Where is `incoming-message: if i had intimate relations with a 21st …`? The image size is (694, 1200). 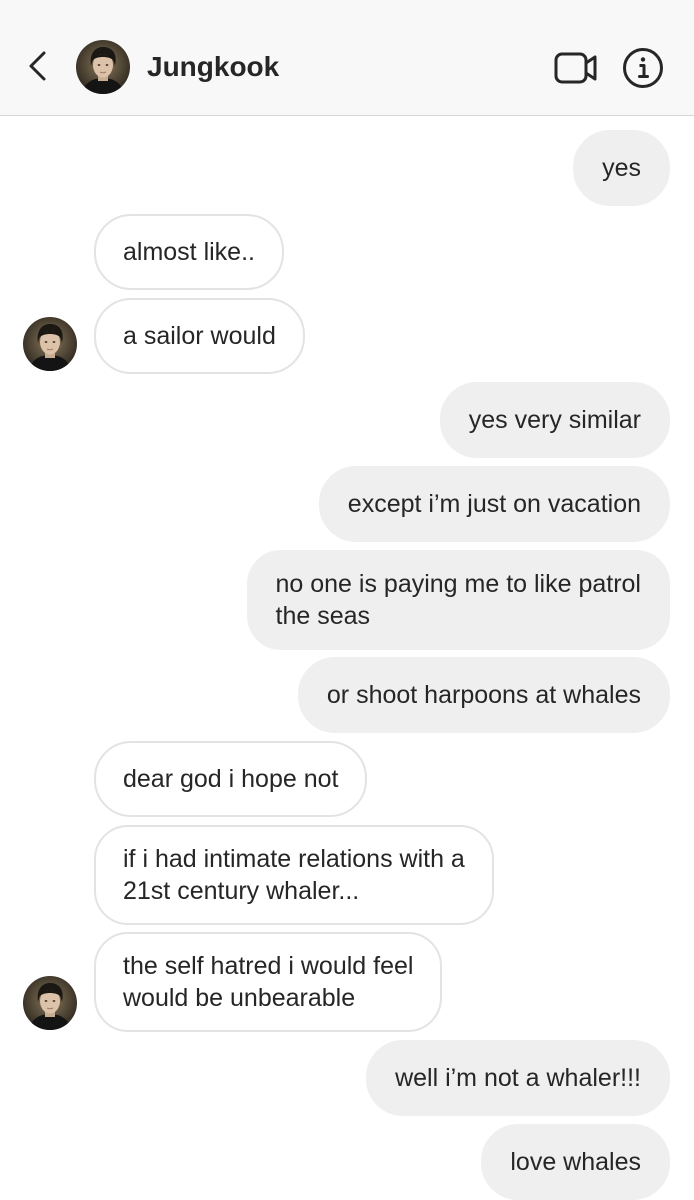
incoming-message: if i had intimate relations with a 21st … is located at coordinates (294, 875).